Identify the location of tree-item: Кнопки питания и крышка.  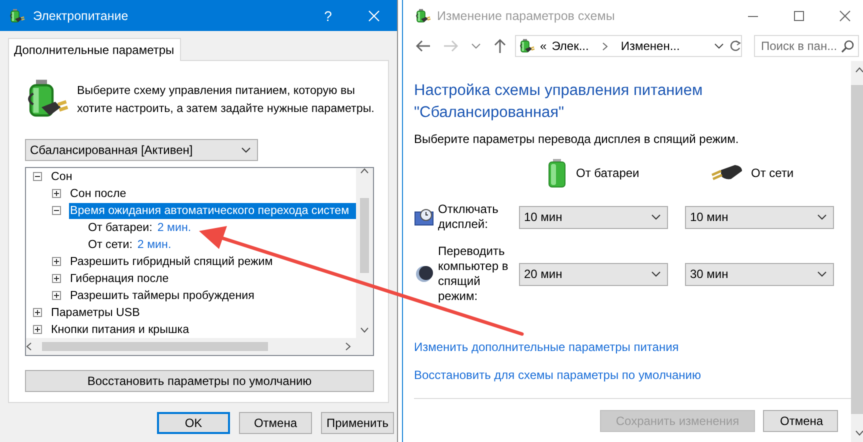
(121, 330).